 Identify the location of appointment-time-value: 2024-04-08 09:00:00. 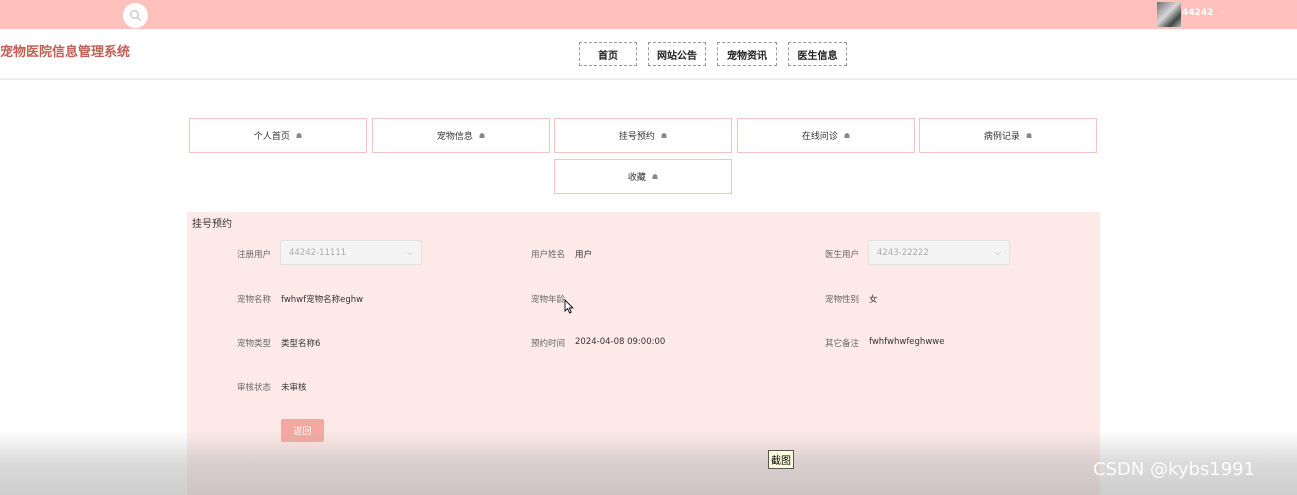
(620, 342).